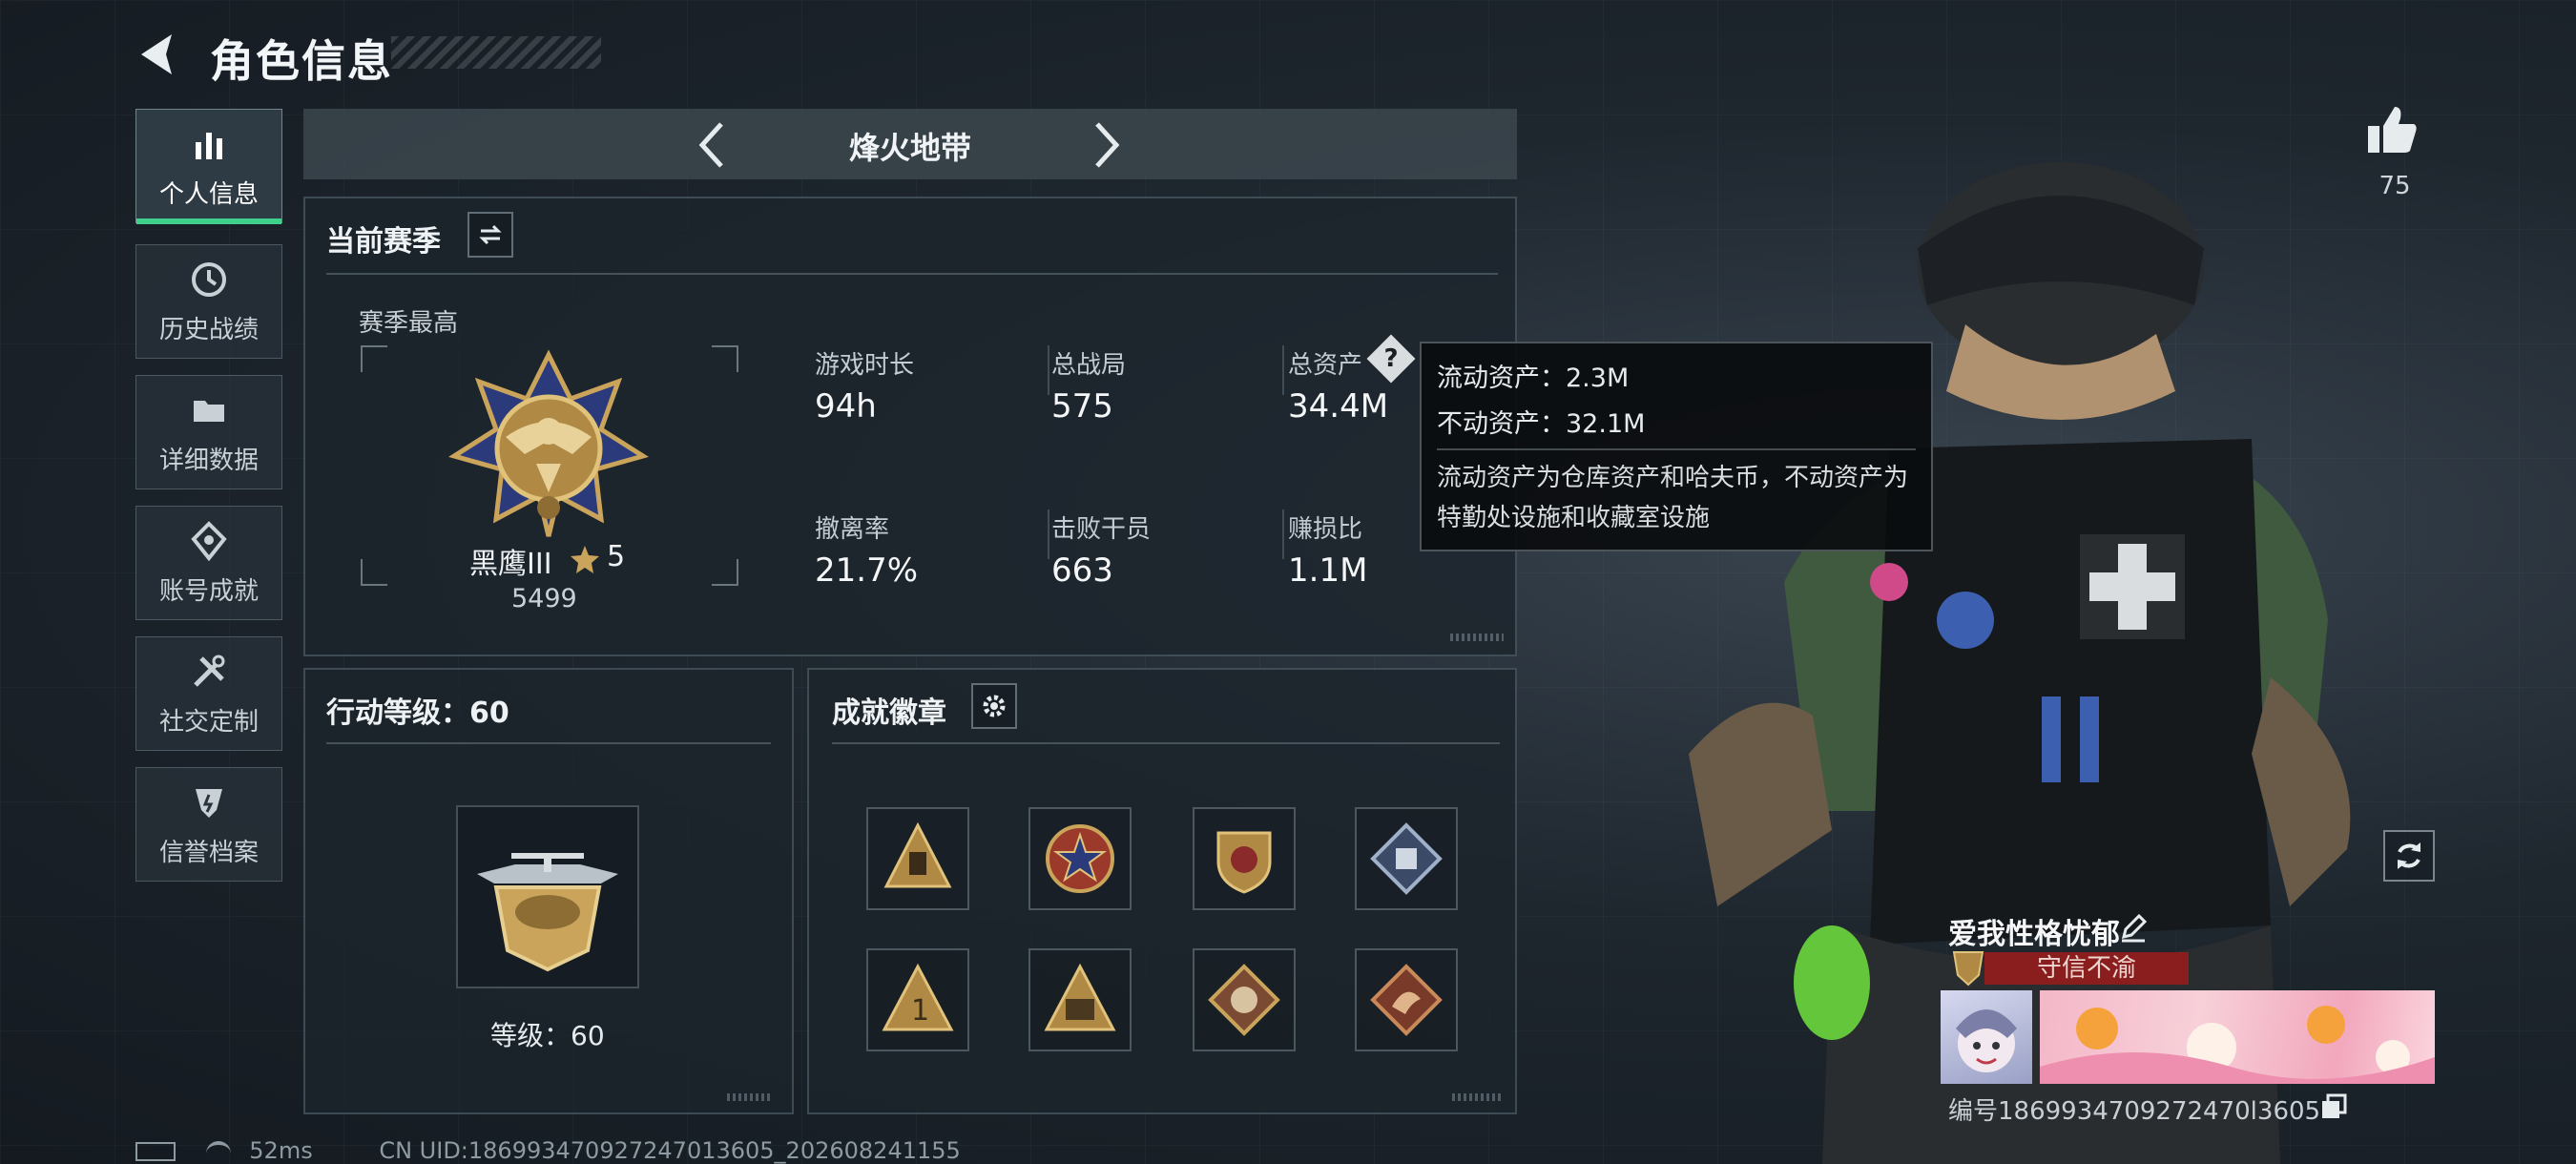 Image resolution: width=2576 pixels, height=1164 pixels. I want to click on stat-label-extract-rate: 撤离率, so click(852, 529).